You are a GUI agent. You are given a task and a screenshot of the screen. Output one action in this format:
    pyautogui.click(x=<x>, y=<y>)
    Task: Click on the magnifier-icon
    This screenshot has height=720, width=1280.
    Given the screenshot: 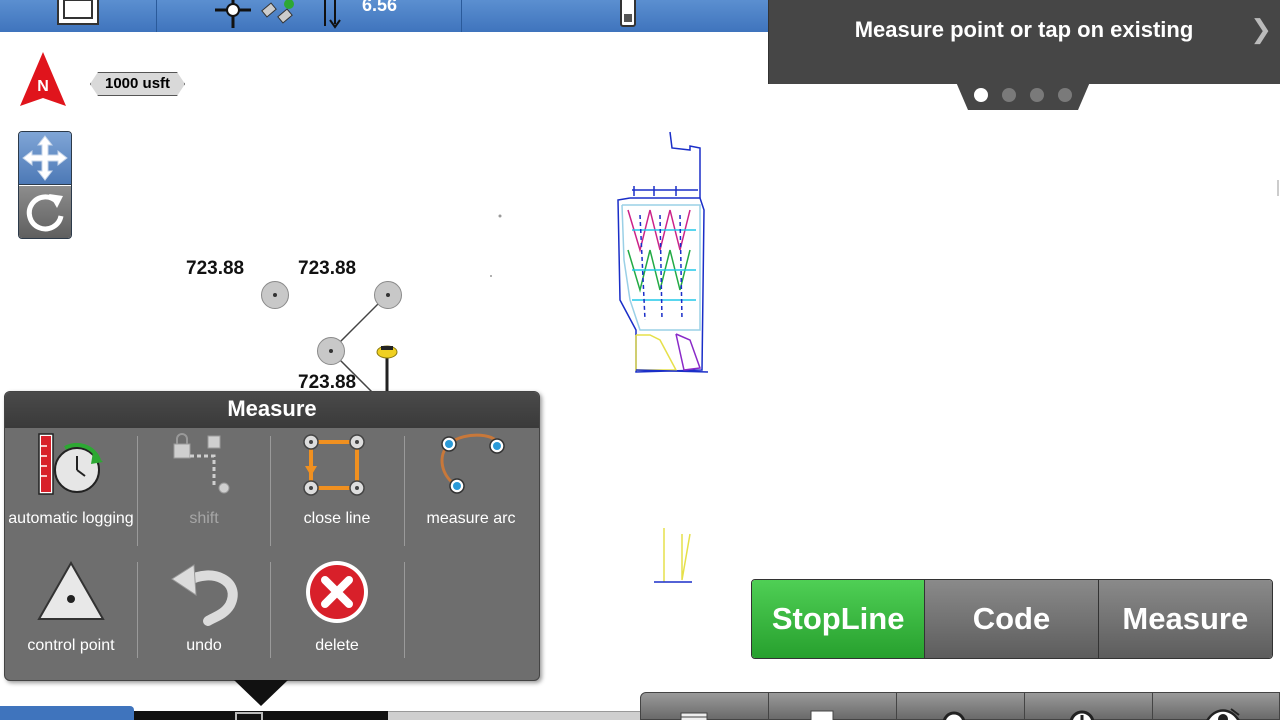 What is the action you would take?
    pyautogui.click(x=954, y=715)
    